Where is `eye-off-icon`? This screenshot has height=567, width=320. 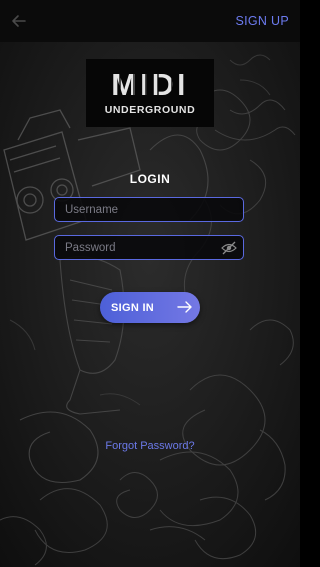
eye-off-icon is located at coordinates (229, 248).